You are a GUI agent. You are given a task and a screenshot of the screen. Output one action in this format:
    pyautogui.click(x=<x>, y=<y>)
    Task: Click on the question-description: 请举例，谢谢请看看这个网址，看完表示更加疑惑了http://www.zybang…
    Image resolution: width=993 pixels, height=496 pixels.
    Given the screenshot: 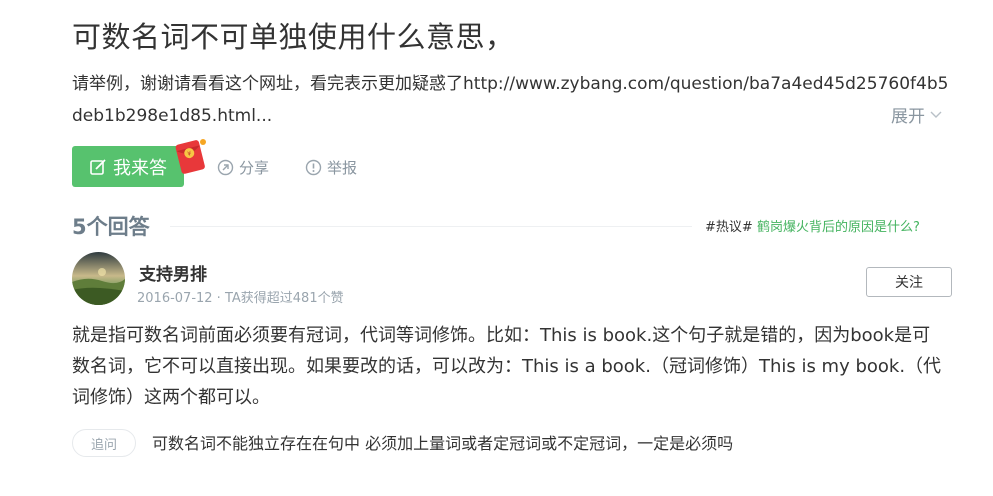 What is the action you would take?
    pyautogui.click(x=510, y=100)
    